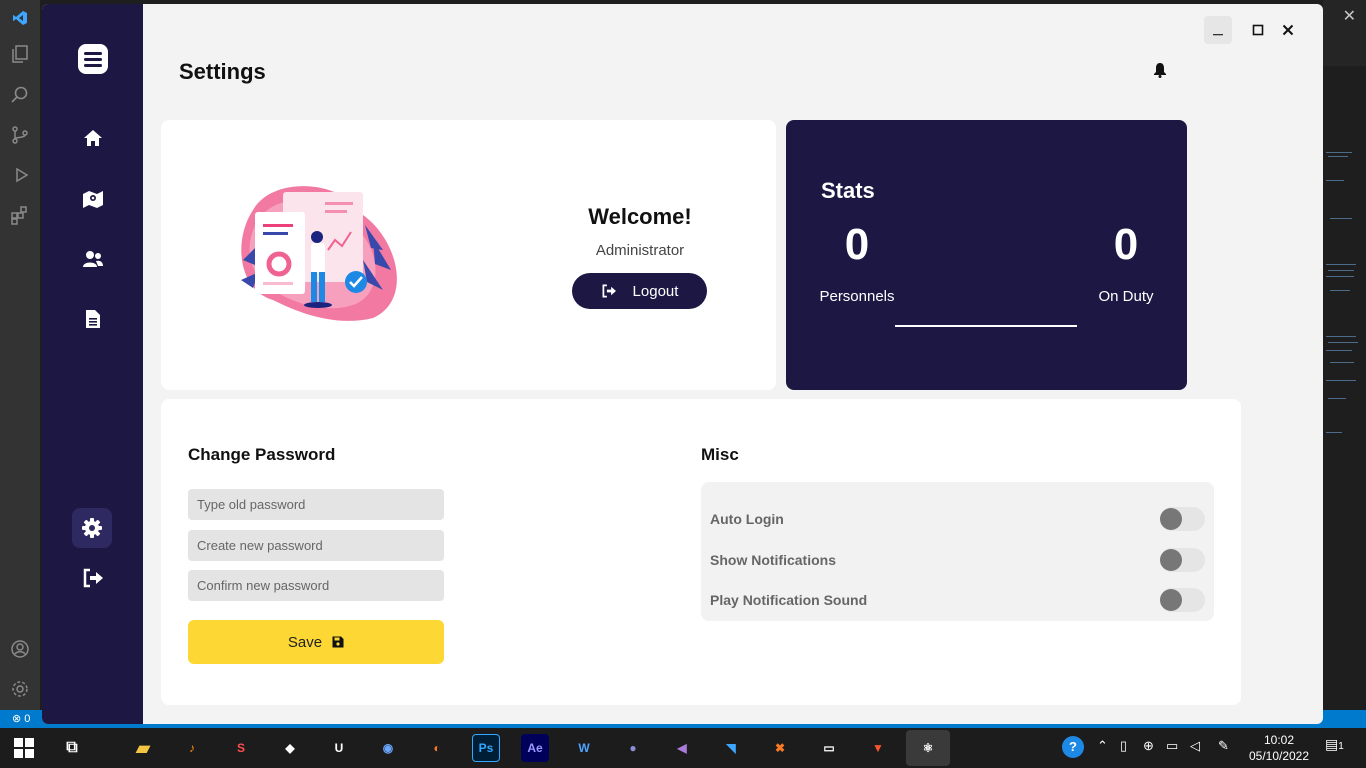 This screenshot has width=1366, height=768. What do you see at coordinates (633, 748) in the screenshot?
I see `eclipse-icon: ●` at bounding box center [633, 748].